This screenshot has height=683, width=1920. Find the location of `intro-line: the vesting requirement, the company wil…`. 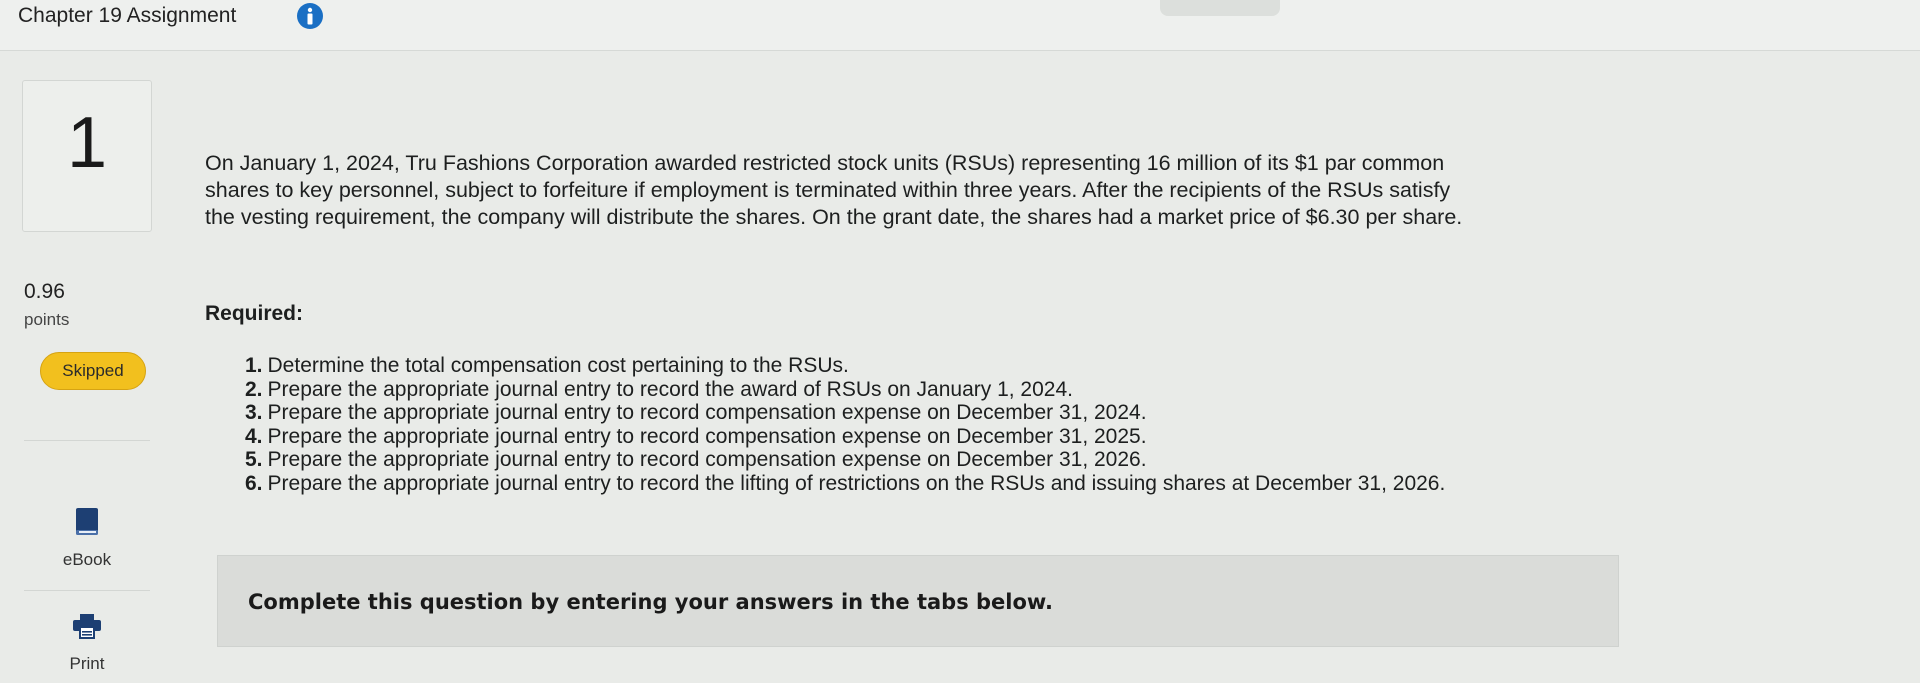

intro-line: the vesting requirement, the company wil… is located at coordinates (834, 217).